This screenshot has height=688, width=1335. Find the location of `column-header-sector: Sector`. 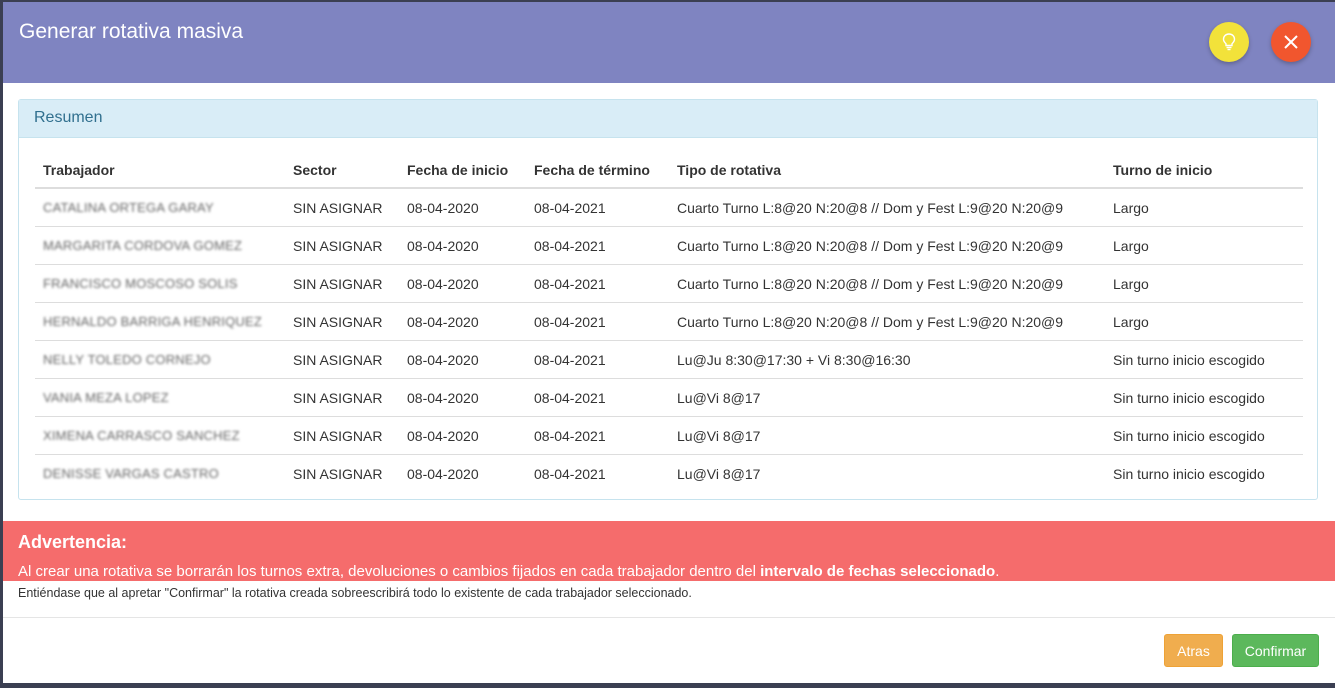

column-header-sector: Sector is located at coordinates (342, 170).